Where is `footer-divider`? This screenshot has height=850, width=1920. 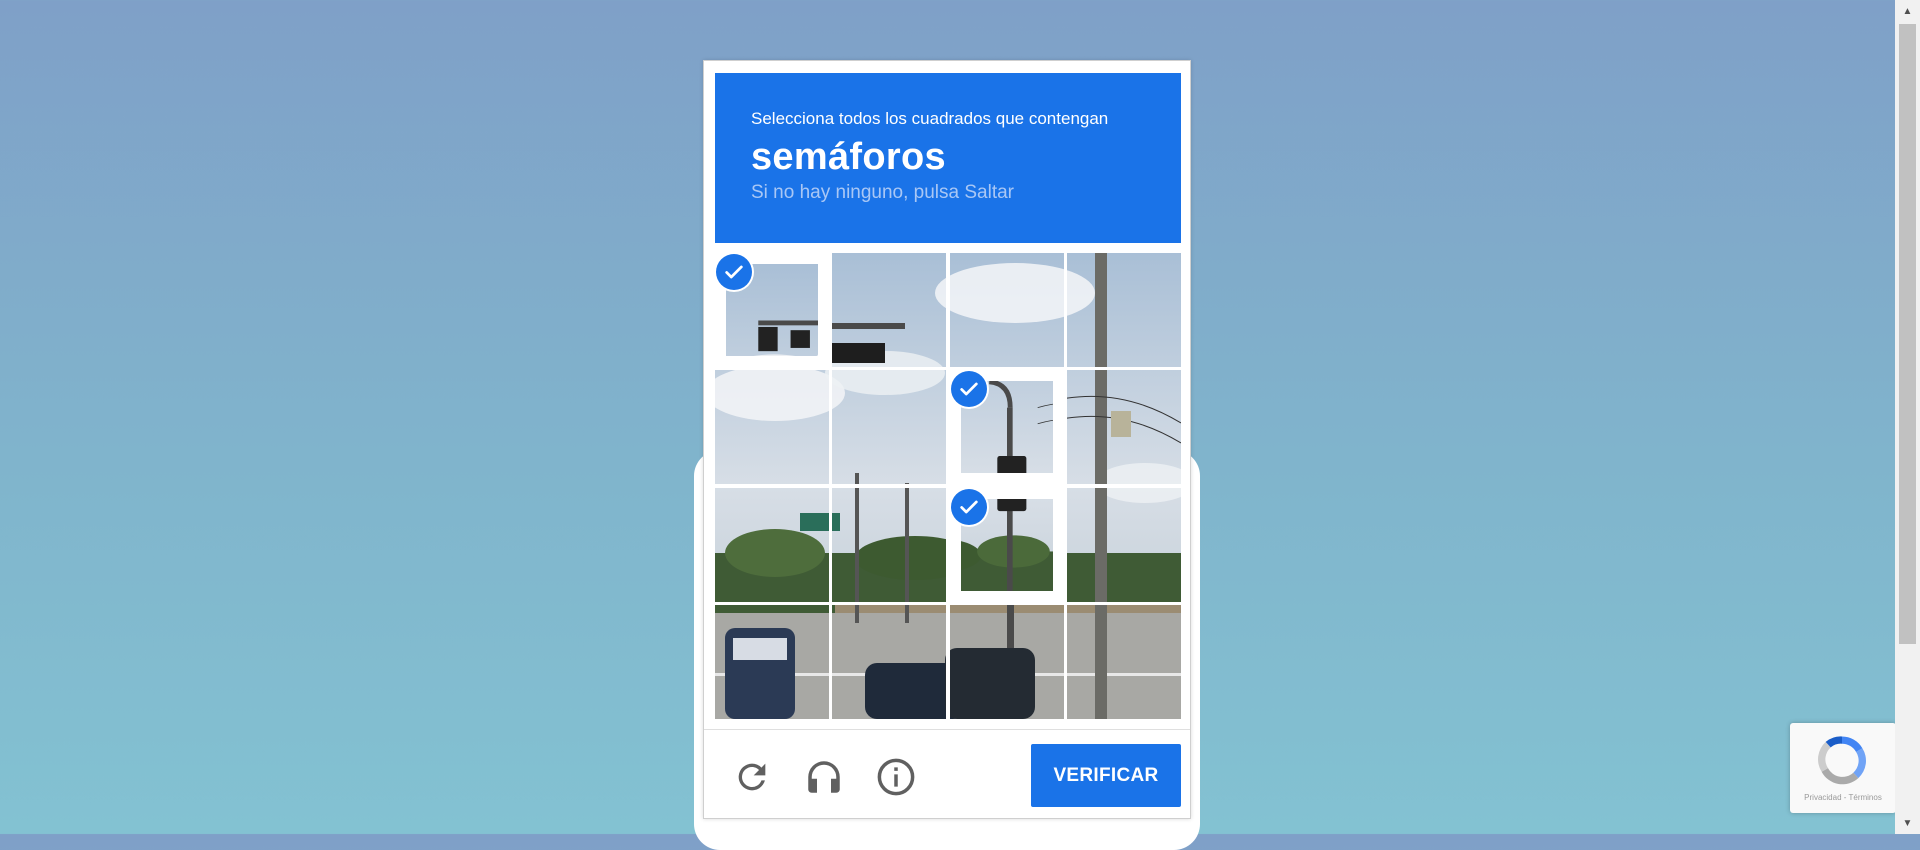 footer-divider is located at coordinates (947, 729).